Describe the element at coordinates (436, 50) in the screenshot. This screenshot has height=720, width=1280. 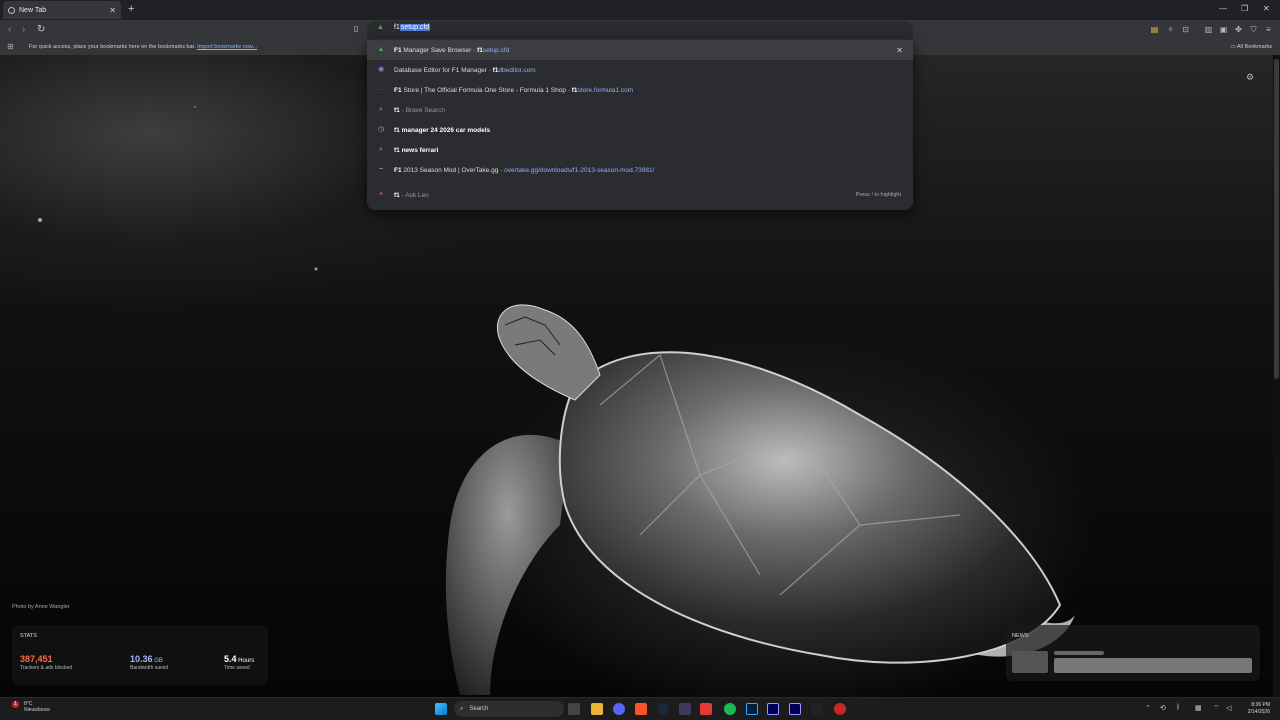
I see `suggestion-title: Manager Save Browser` at that location.